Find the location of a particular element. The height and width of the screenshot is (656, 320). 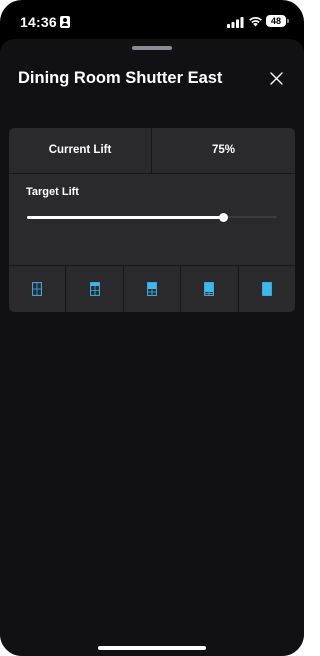

shutter-preset-100-icon is located at coordinates (266, 289).